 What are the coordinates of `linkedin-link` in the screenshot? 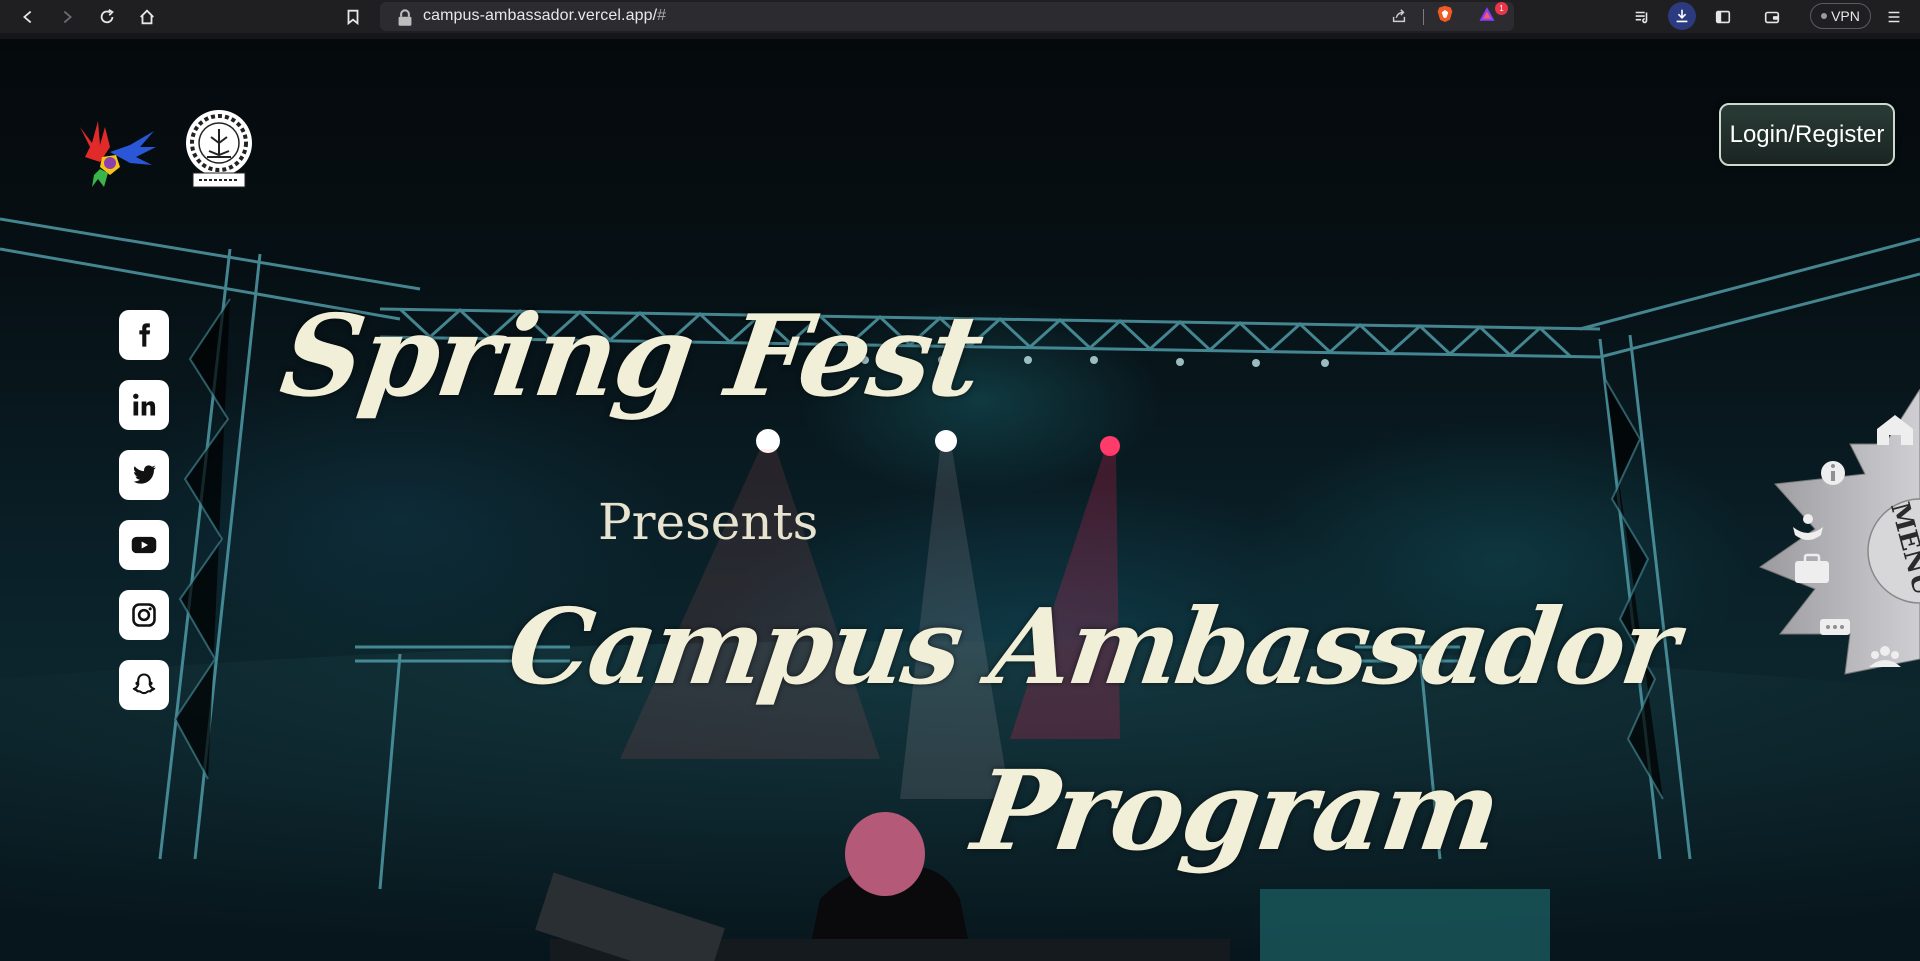 It's located at (144, 405).